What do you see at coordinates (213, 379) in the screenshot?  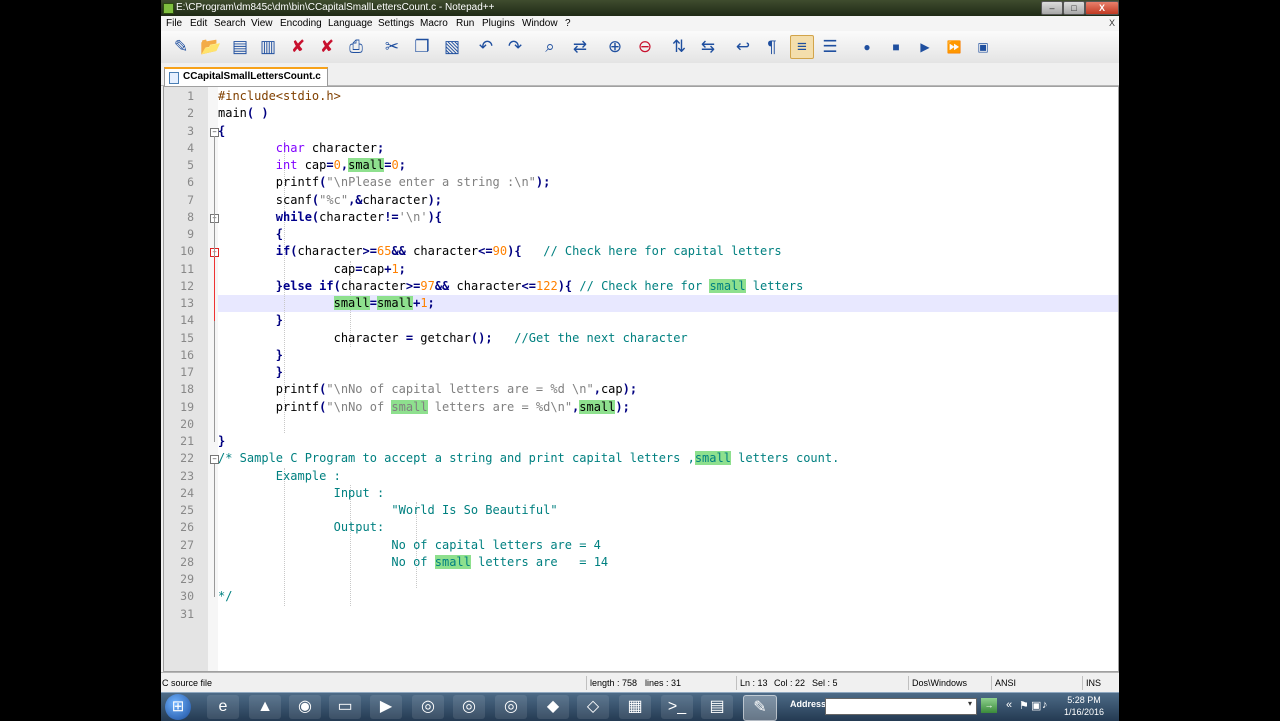 I see `fold-margin: −−−−` at bounding box center [213, 379].